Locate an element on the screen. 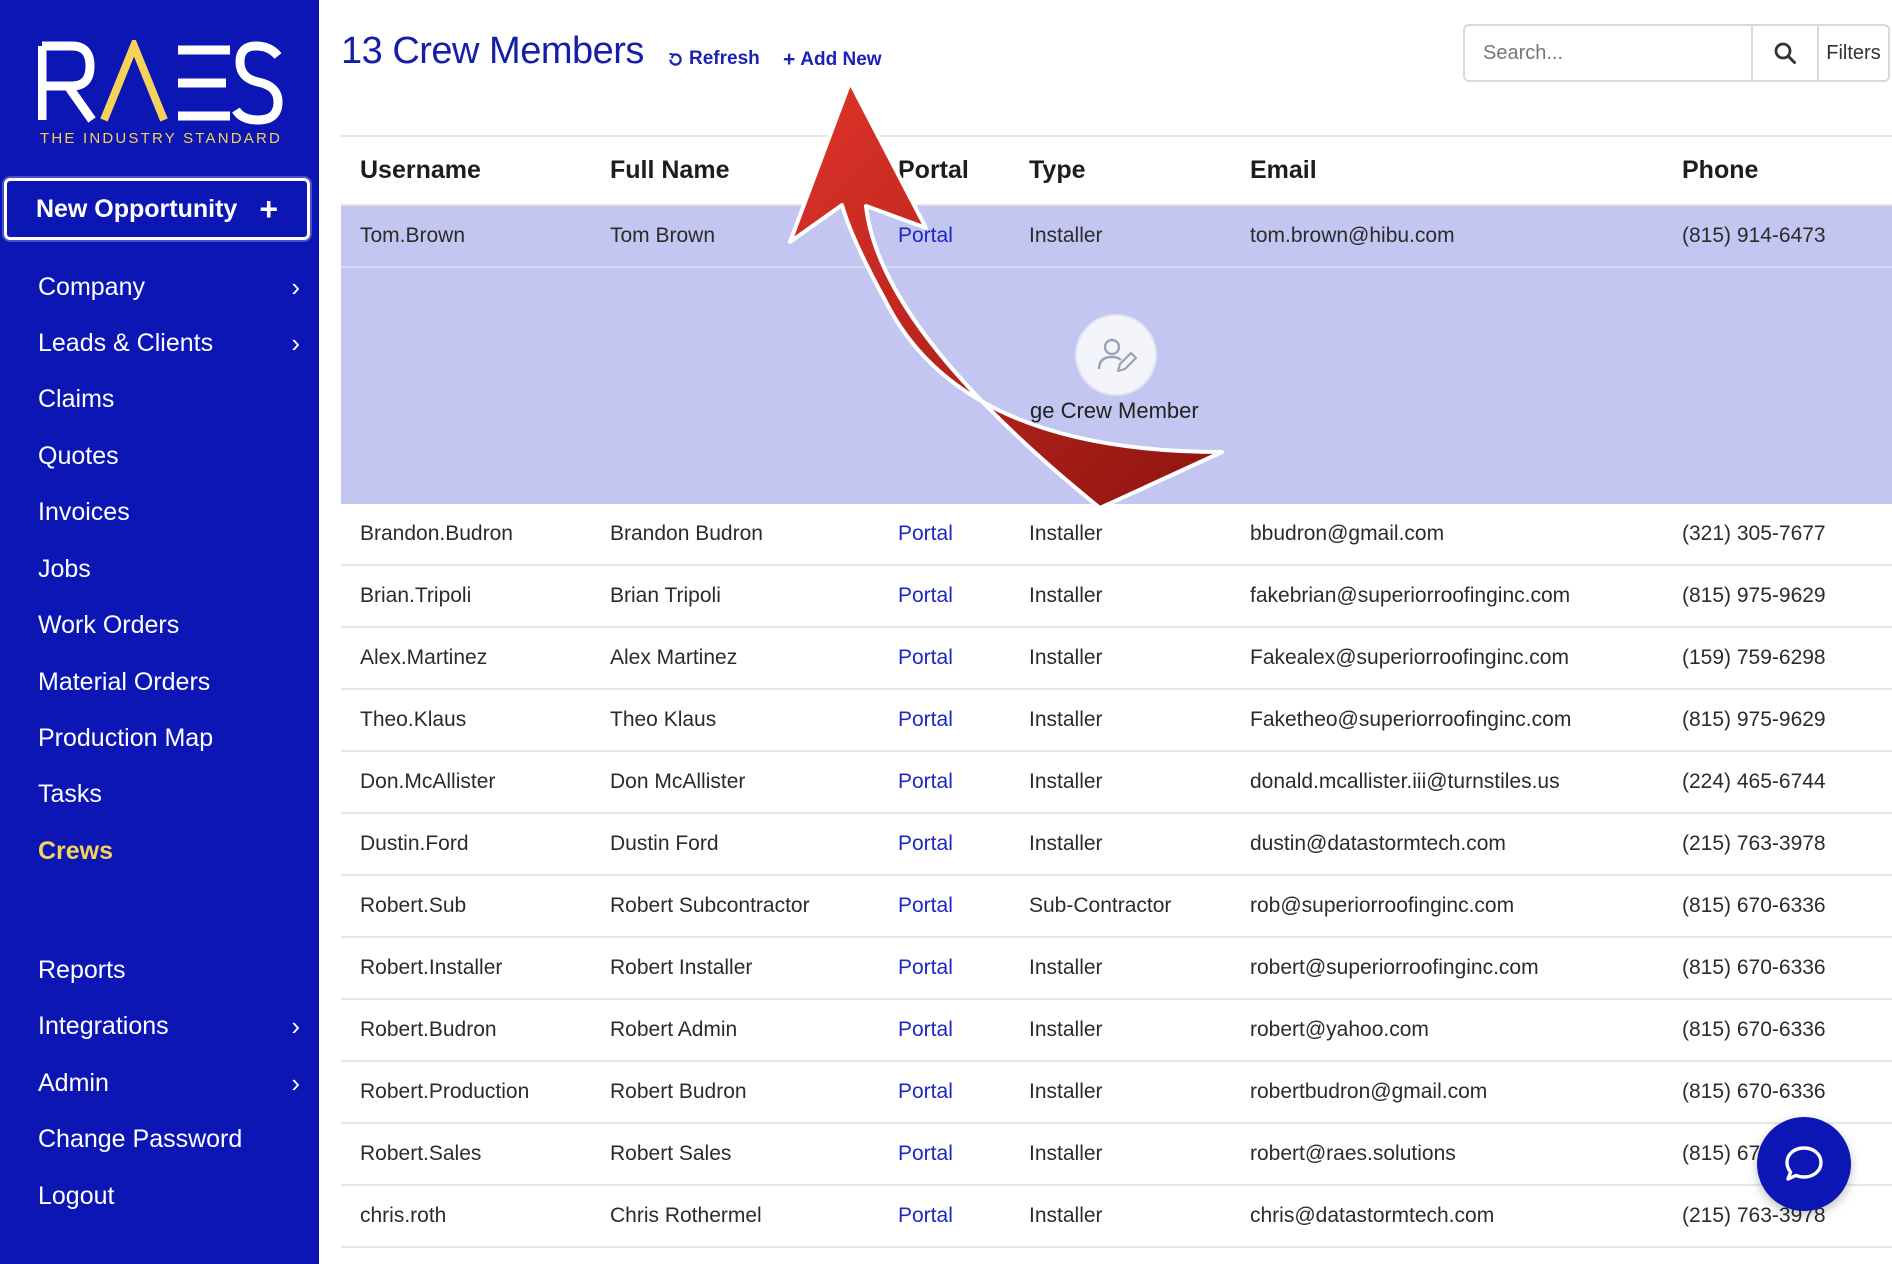  cell-phone: (321) 305-7677 is located at coordinates (1754, 533).